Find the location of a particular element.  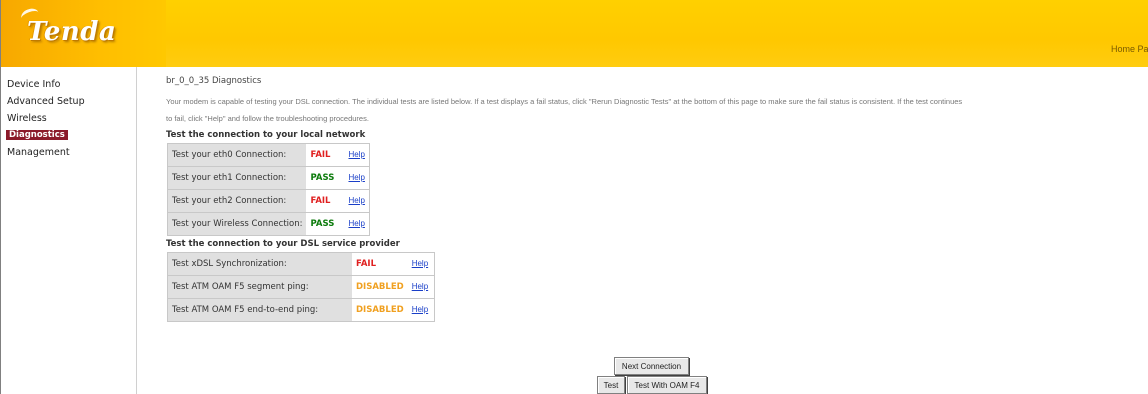

table-row: Test your eth1 Connection: PASS Help is located at coordinates (268, 178).